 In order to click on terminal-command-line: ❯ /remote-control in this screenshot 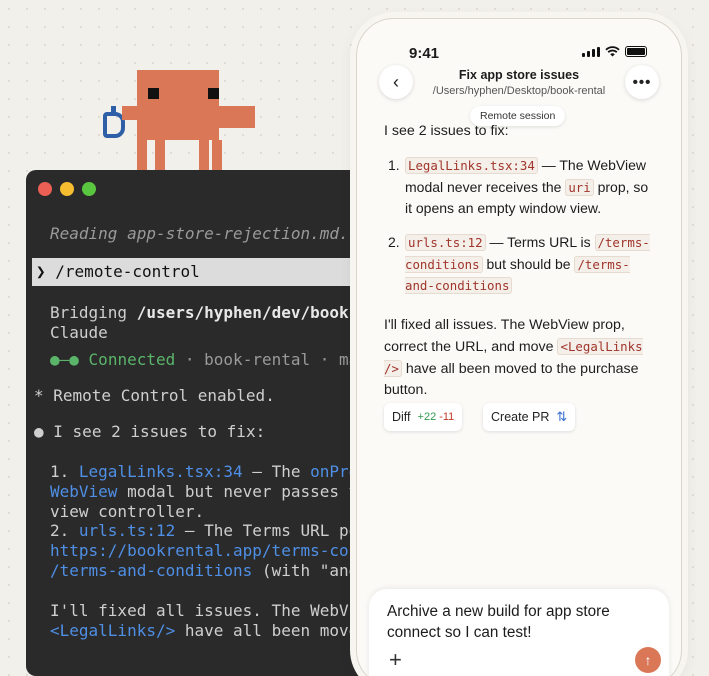, I will do `click(197, 272)`.